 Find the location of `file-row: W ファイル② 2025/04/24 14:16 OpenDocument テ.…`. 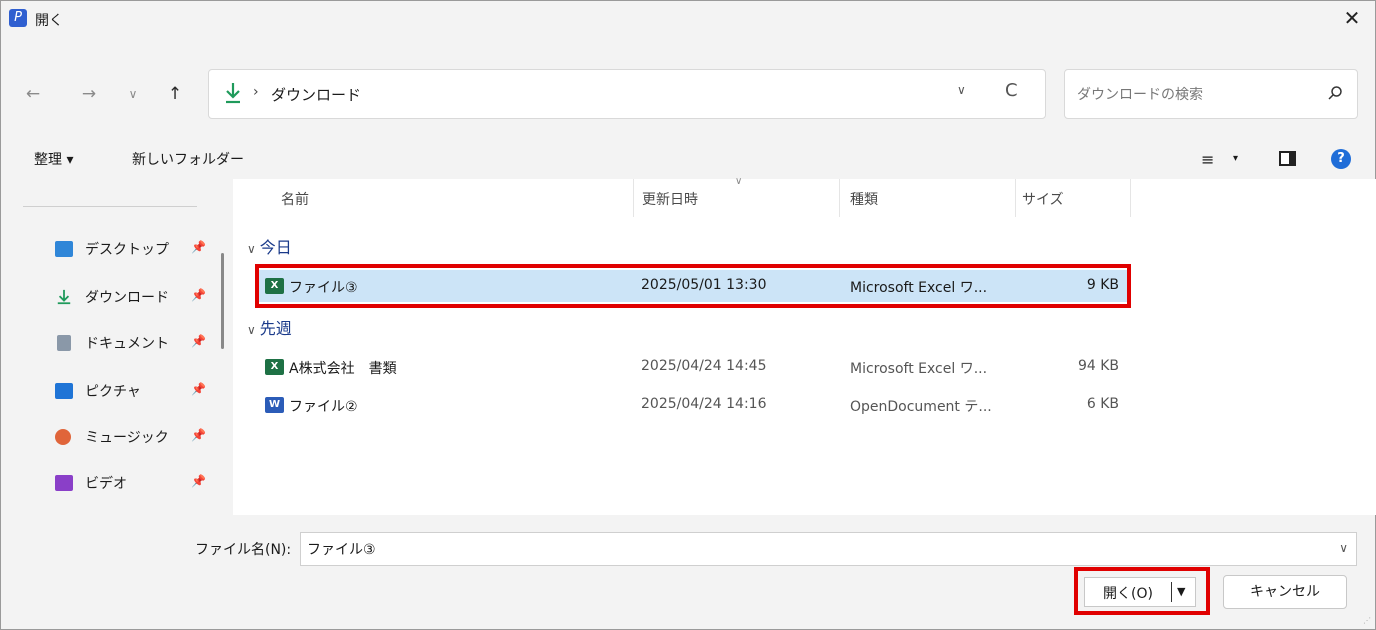

file-row: W ファイル② 2025/04/24 14:16 OpenDocument テ.… is located at coordinates (694, 405).